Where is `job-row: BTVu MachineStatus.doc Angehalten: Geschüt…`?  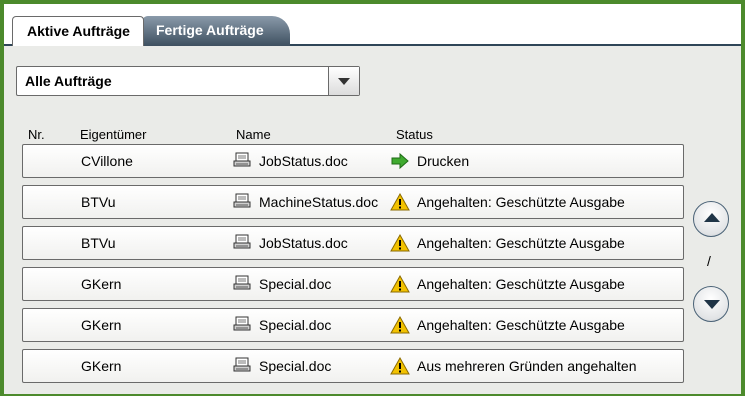 job-row: BTVu MachineStatus.doc Angehalten: Geschüt… is located at coordinates (353, 202).